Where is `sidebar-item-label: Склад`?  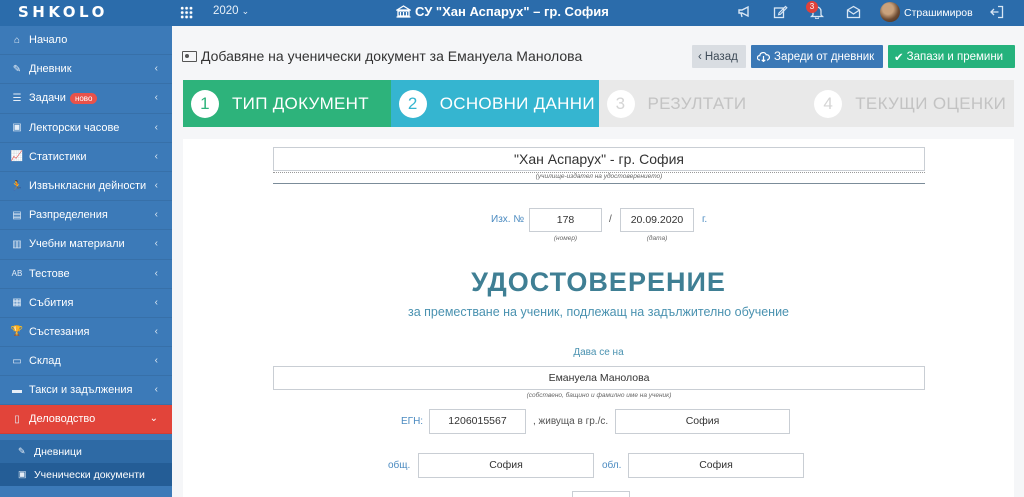
sidebar-item-label: Склад is located at coordinates (45, 361).